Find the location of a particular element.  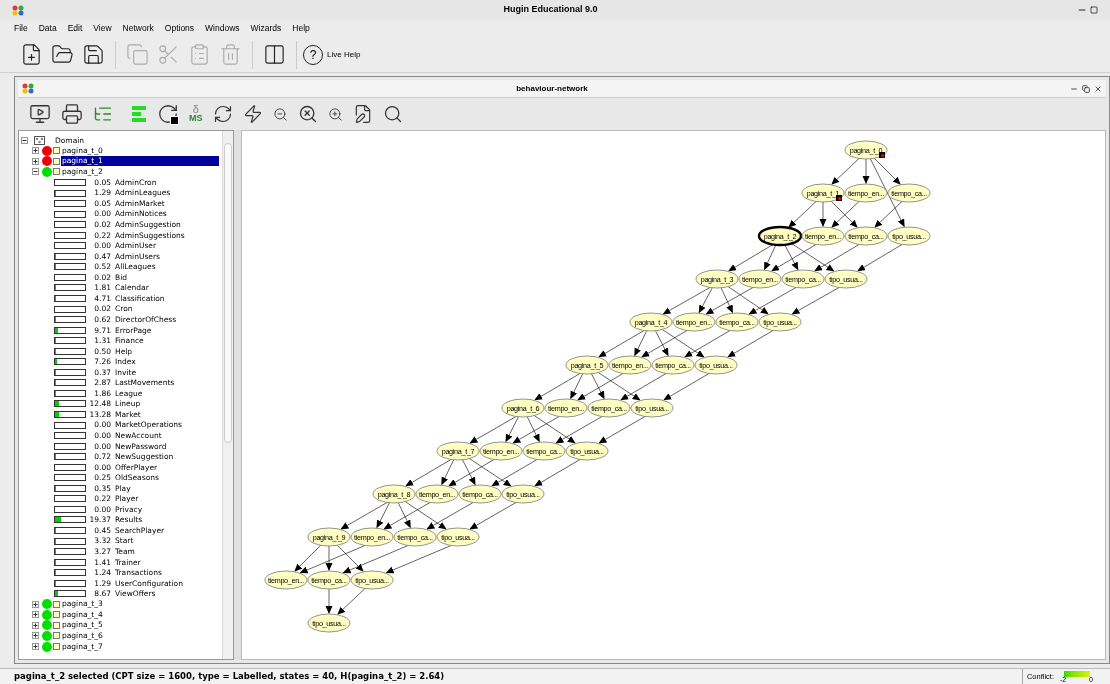

new-file-icon is located at coordinates (31, 54).